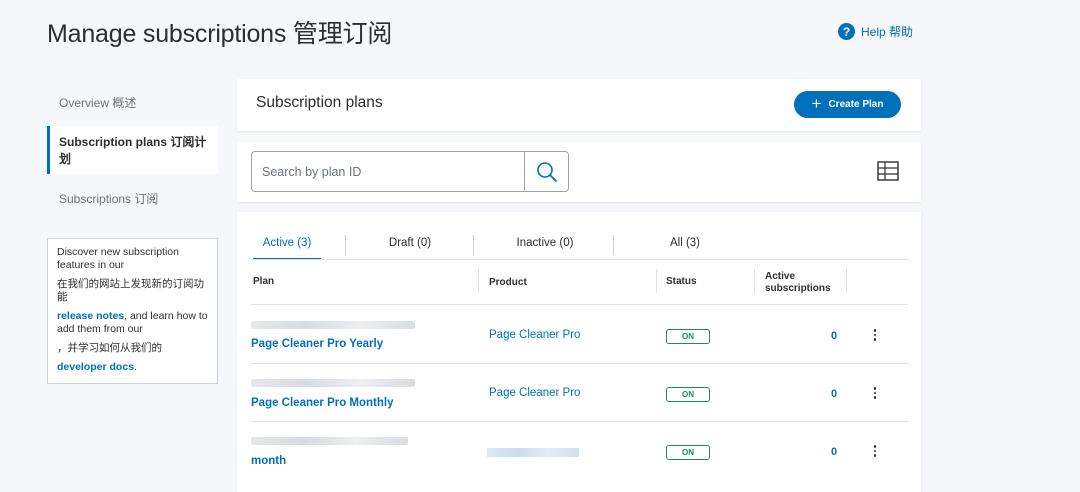 The image size is (1080, 492). Describe the element at coordinates (90, 316) in the screenshot. I see `release-notes-link: release notes` at that location.